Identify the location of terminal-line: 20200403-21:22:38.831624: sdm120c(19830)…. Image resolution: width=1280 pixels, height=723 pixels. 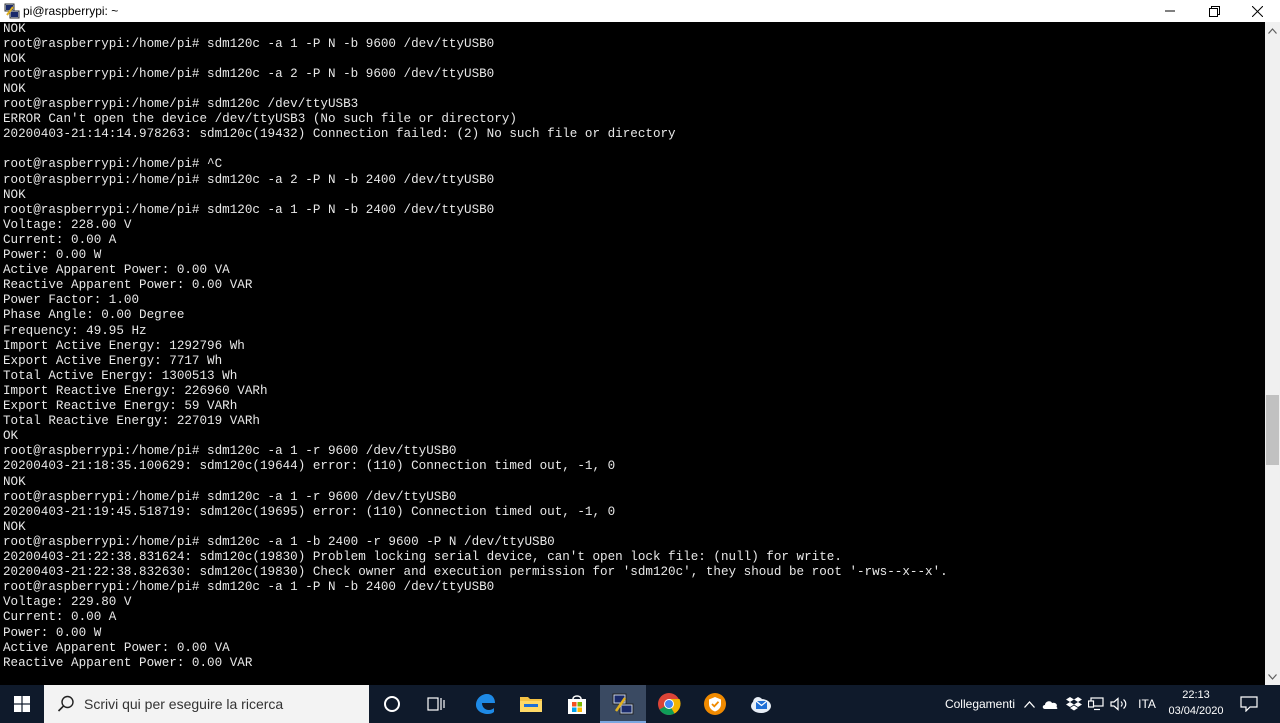
(422, 557).